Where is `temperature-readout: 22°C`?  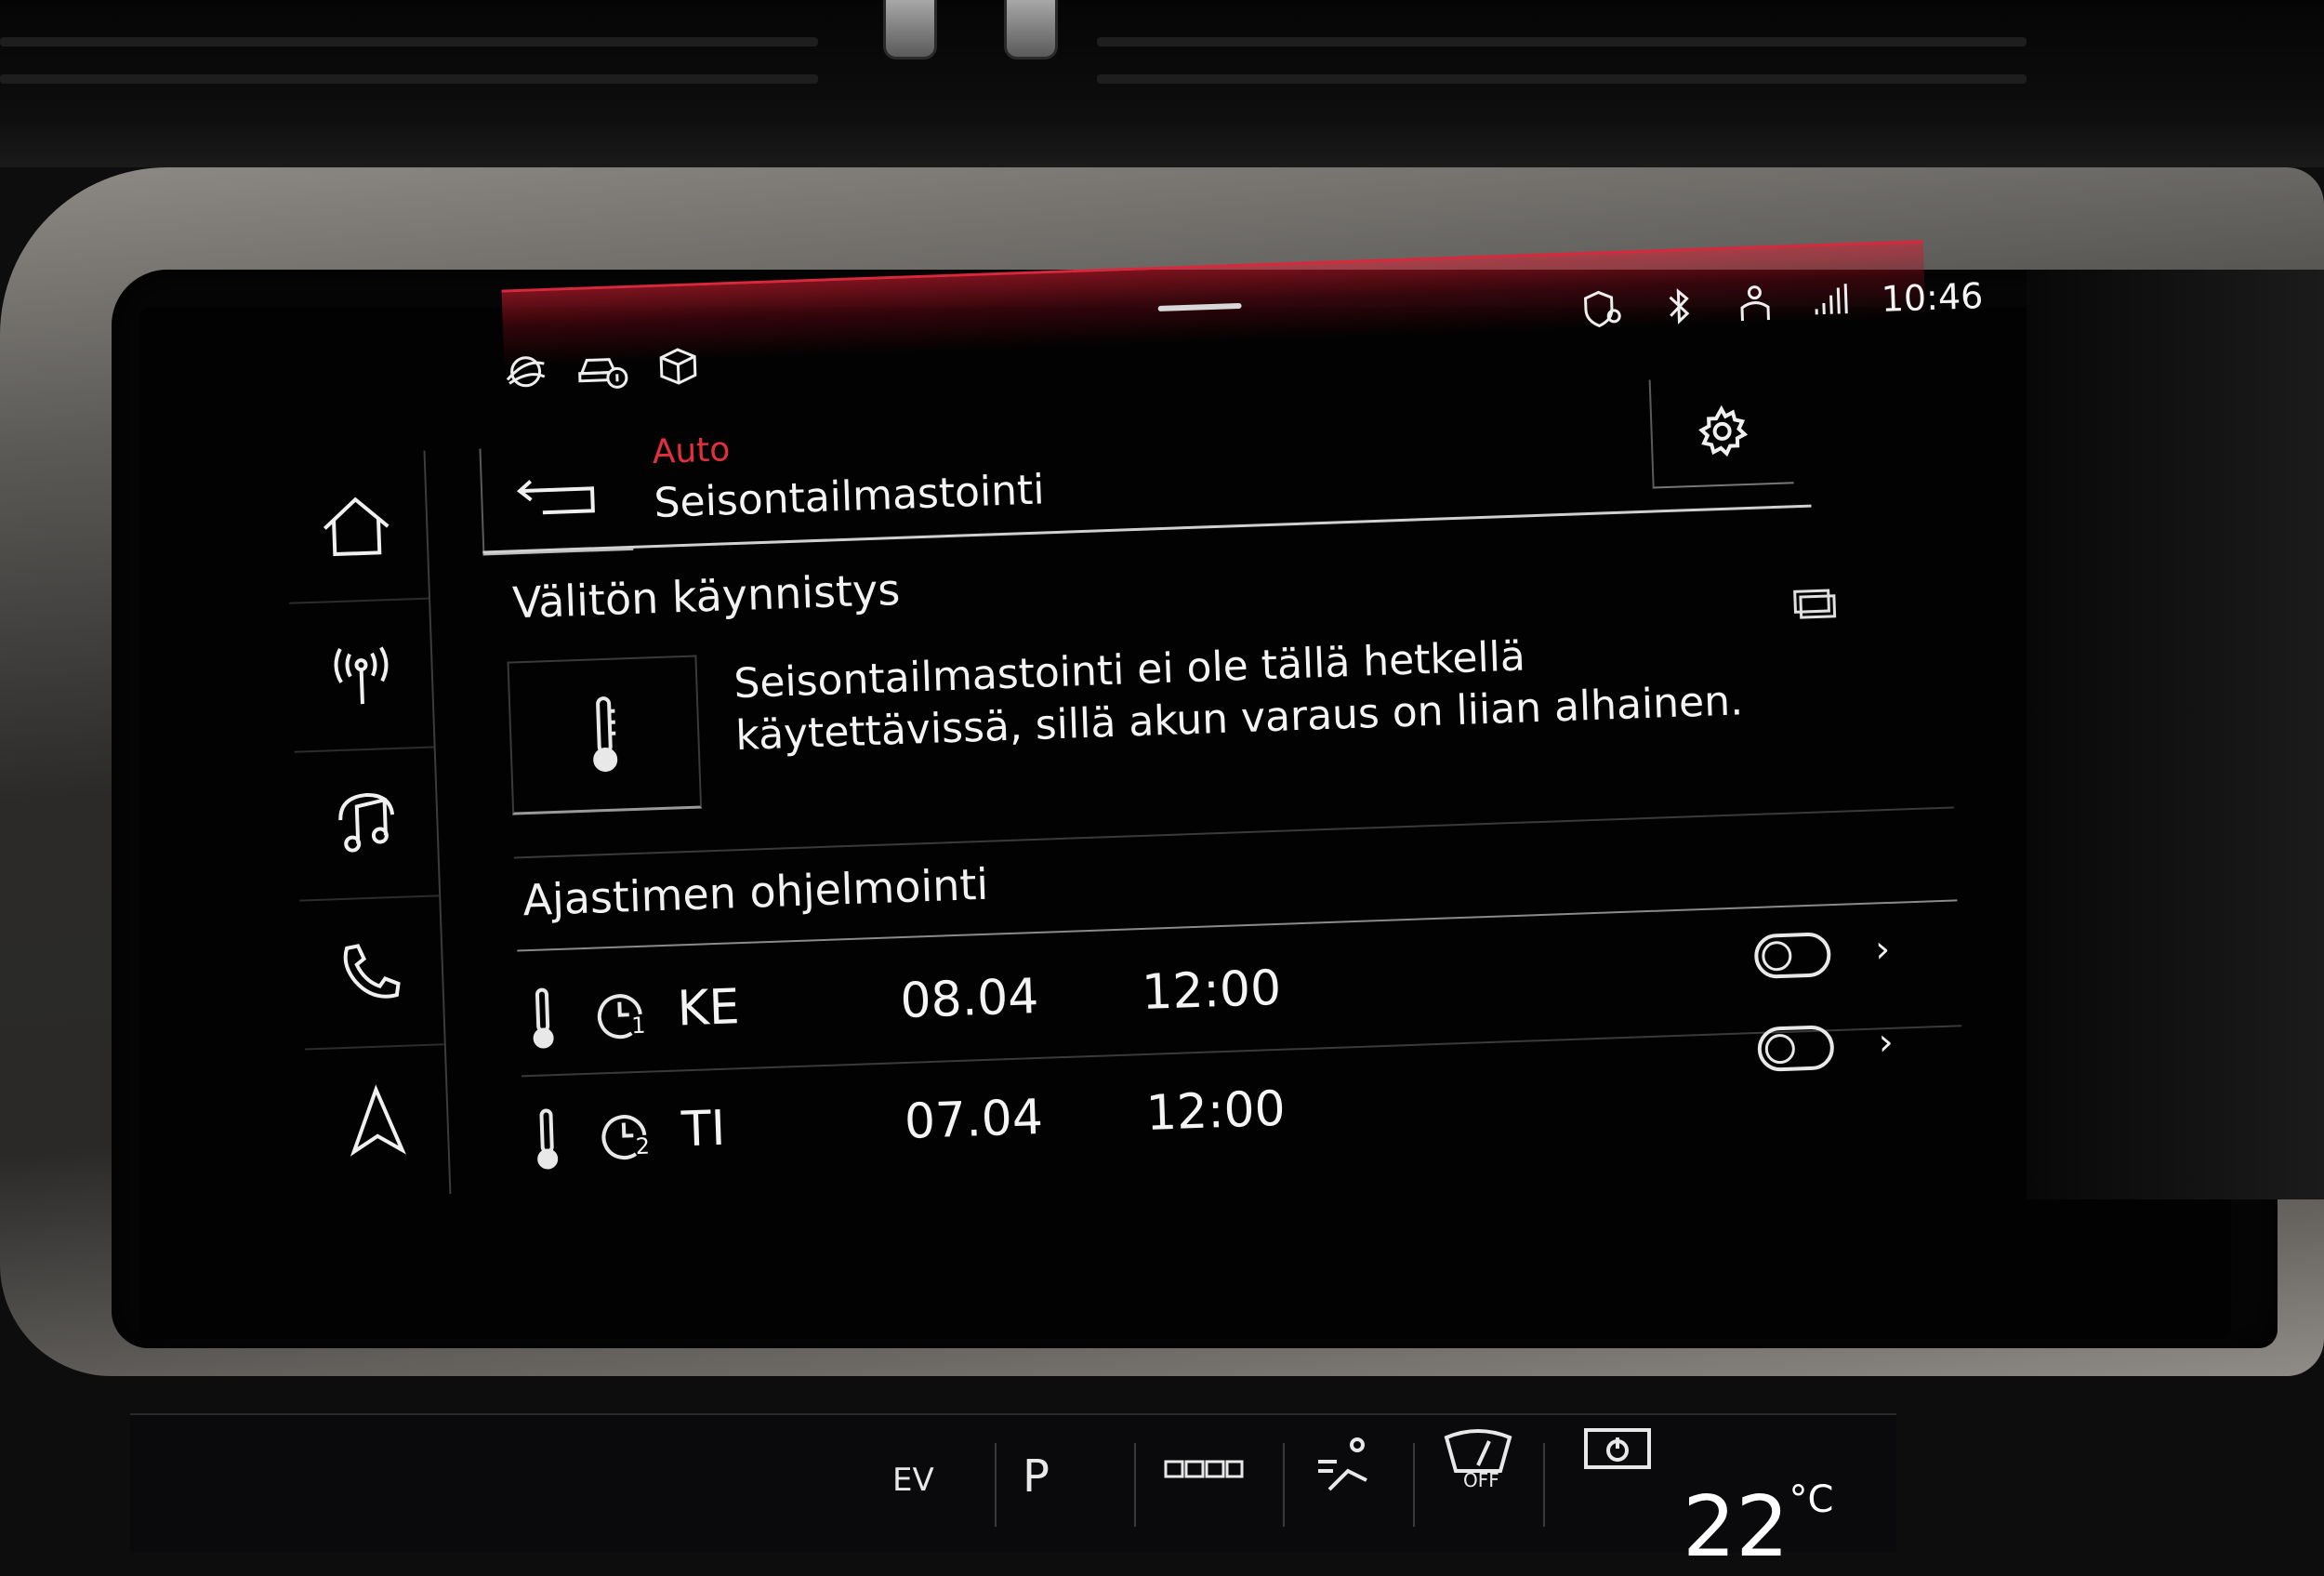 temperature-readout: 22°C is located at coordinates (1758, 1527).